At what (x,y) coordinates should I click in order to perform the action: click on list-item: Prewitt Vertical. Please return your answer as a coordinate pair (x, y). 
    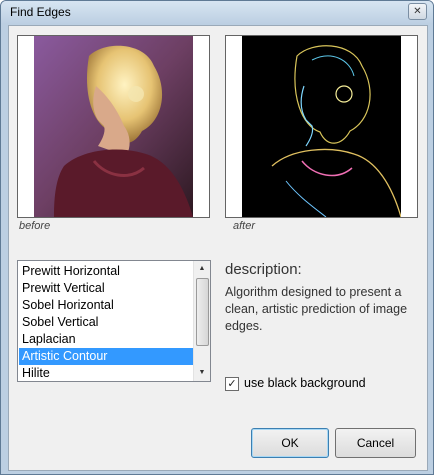
    Looking at the image, I should click on (106, 288).